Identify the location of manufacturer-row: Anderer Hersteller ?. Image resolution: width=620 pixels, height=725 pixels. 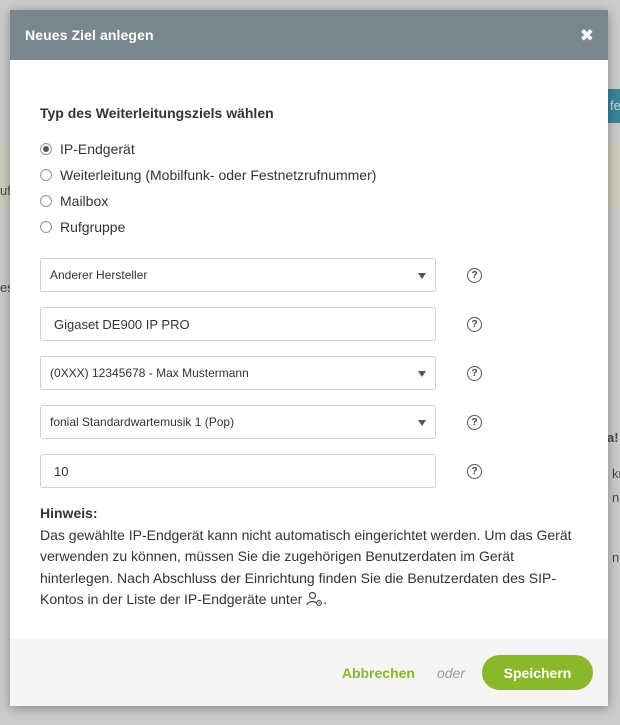
(309, 275).